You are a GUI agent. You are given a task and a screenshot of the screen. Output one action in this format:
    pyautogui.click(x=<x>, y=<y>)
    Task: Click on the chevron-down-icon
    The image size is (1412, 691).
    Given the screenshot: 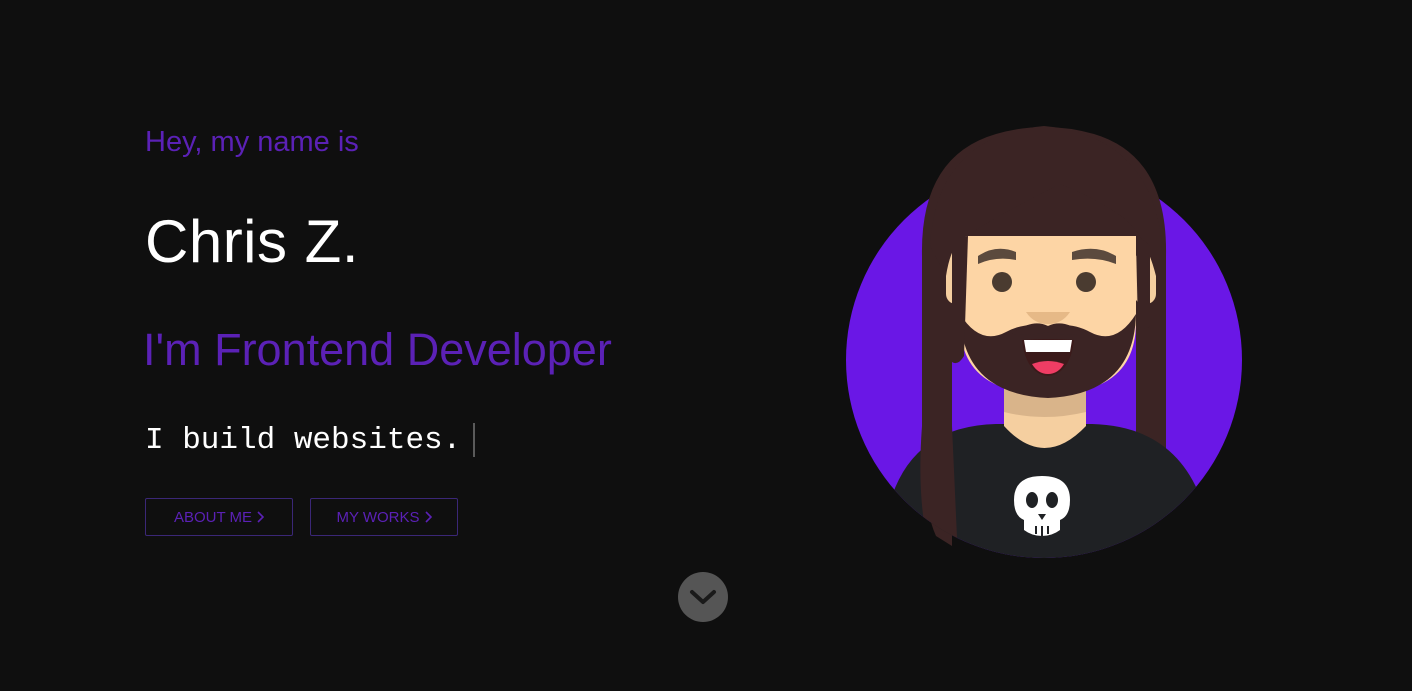 What is the action you would take?
    pyautogui.click(x=703, y=597)
    